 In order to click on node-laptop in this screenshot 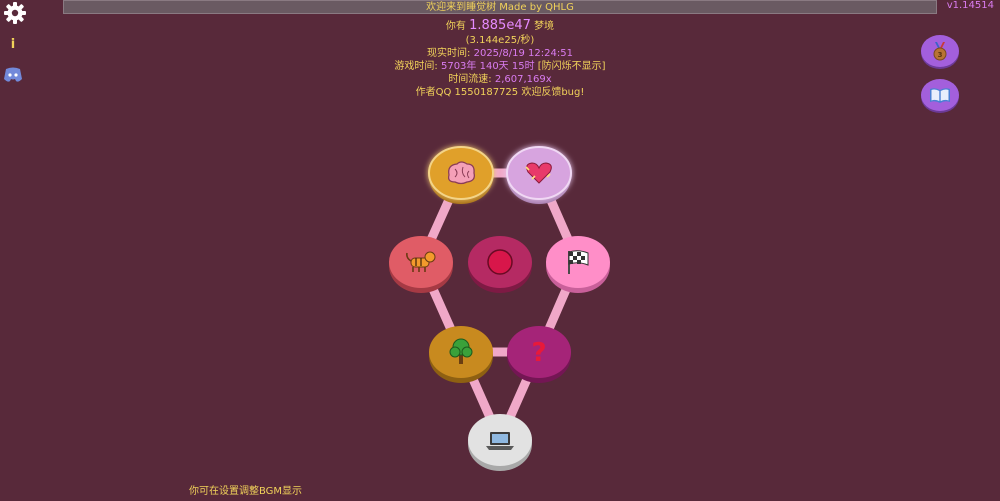, I will do `click(500, 442)`.